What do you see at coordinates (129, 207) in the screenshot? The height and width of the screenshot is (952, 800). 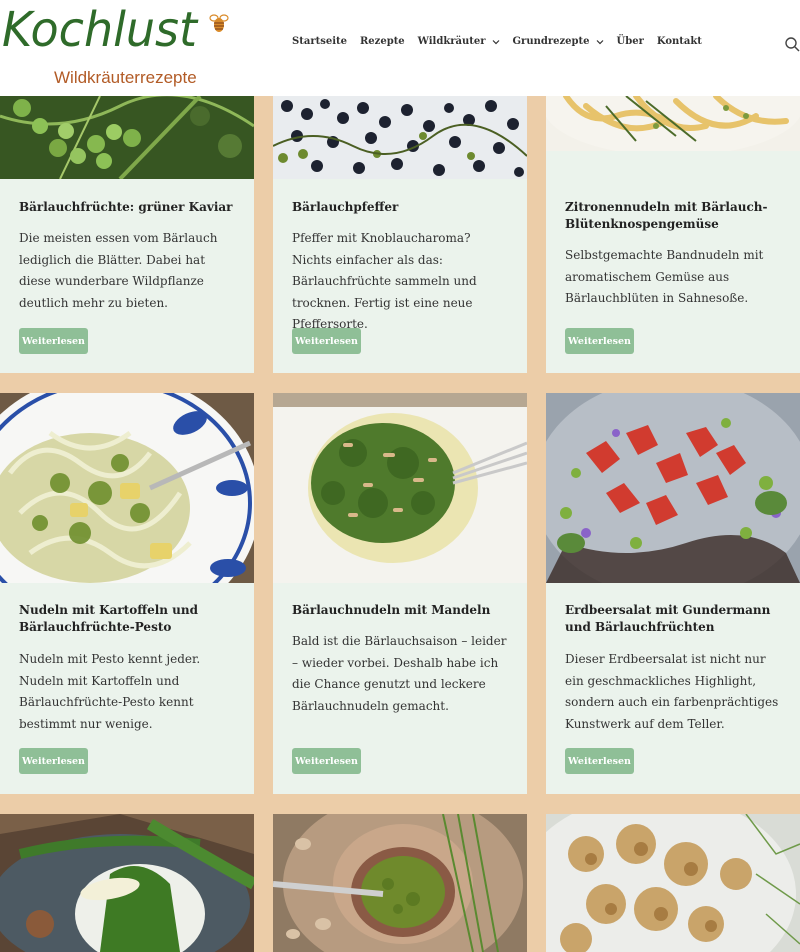 I see `recipe-title: Bärlauchfrüchte: grüner Kaviar` at bounding box center [129, 207].